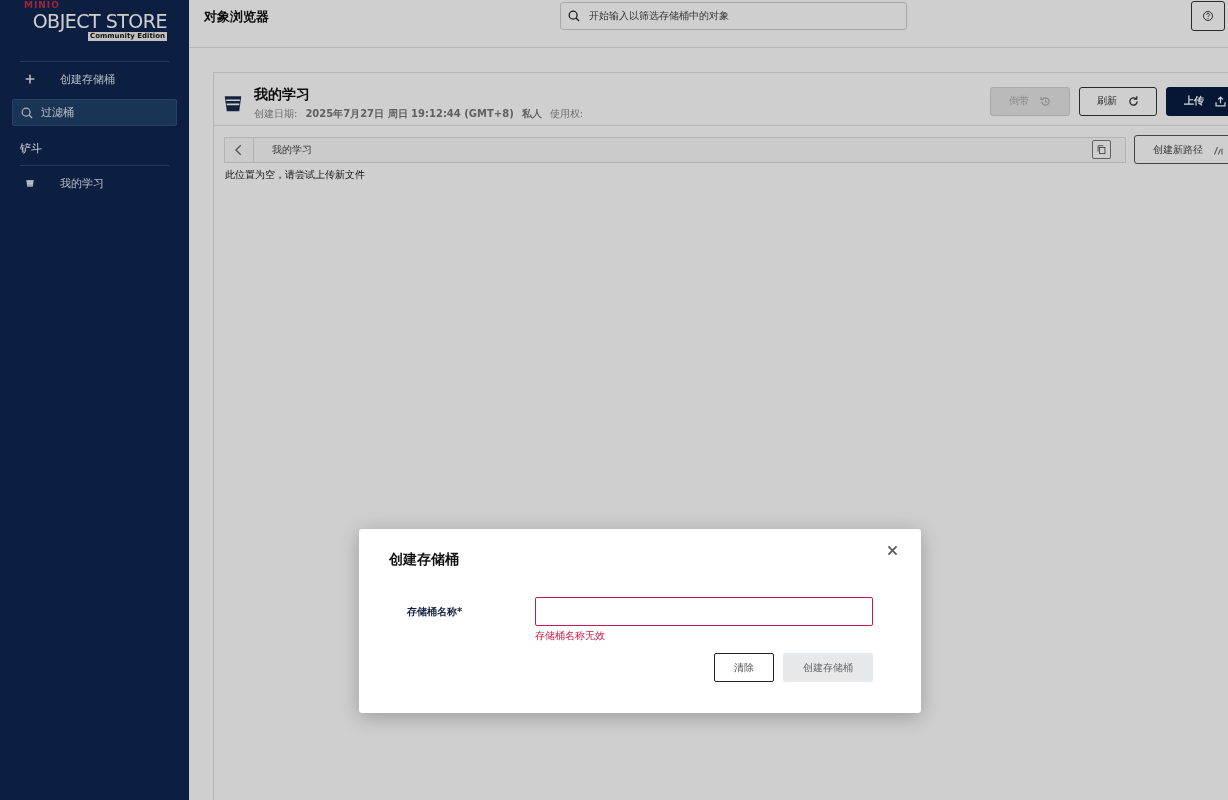 This screenshot has width=1228, height=800. I want to click on new-path-button: 创建新路径, so click(1181, 149).